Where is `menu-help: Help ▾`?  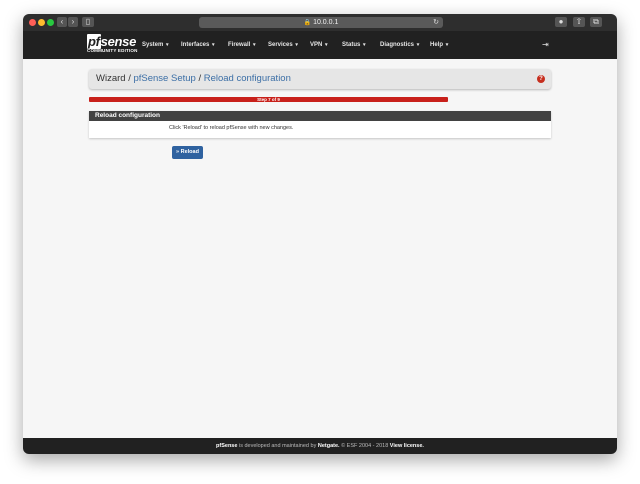 menu-help: Help ▾ is located at coordinates (439, 45).